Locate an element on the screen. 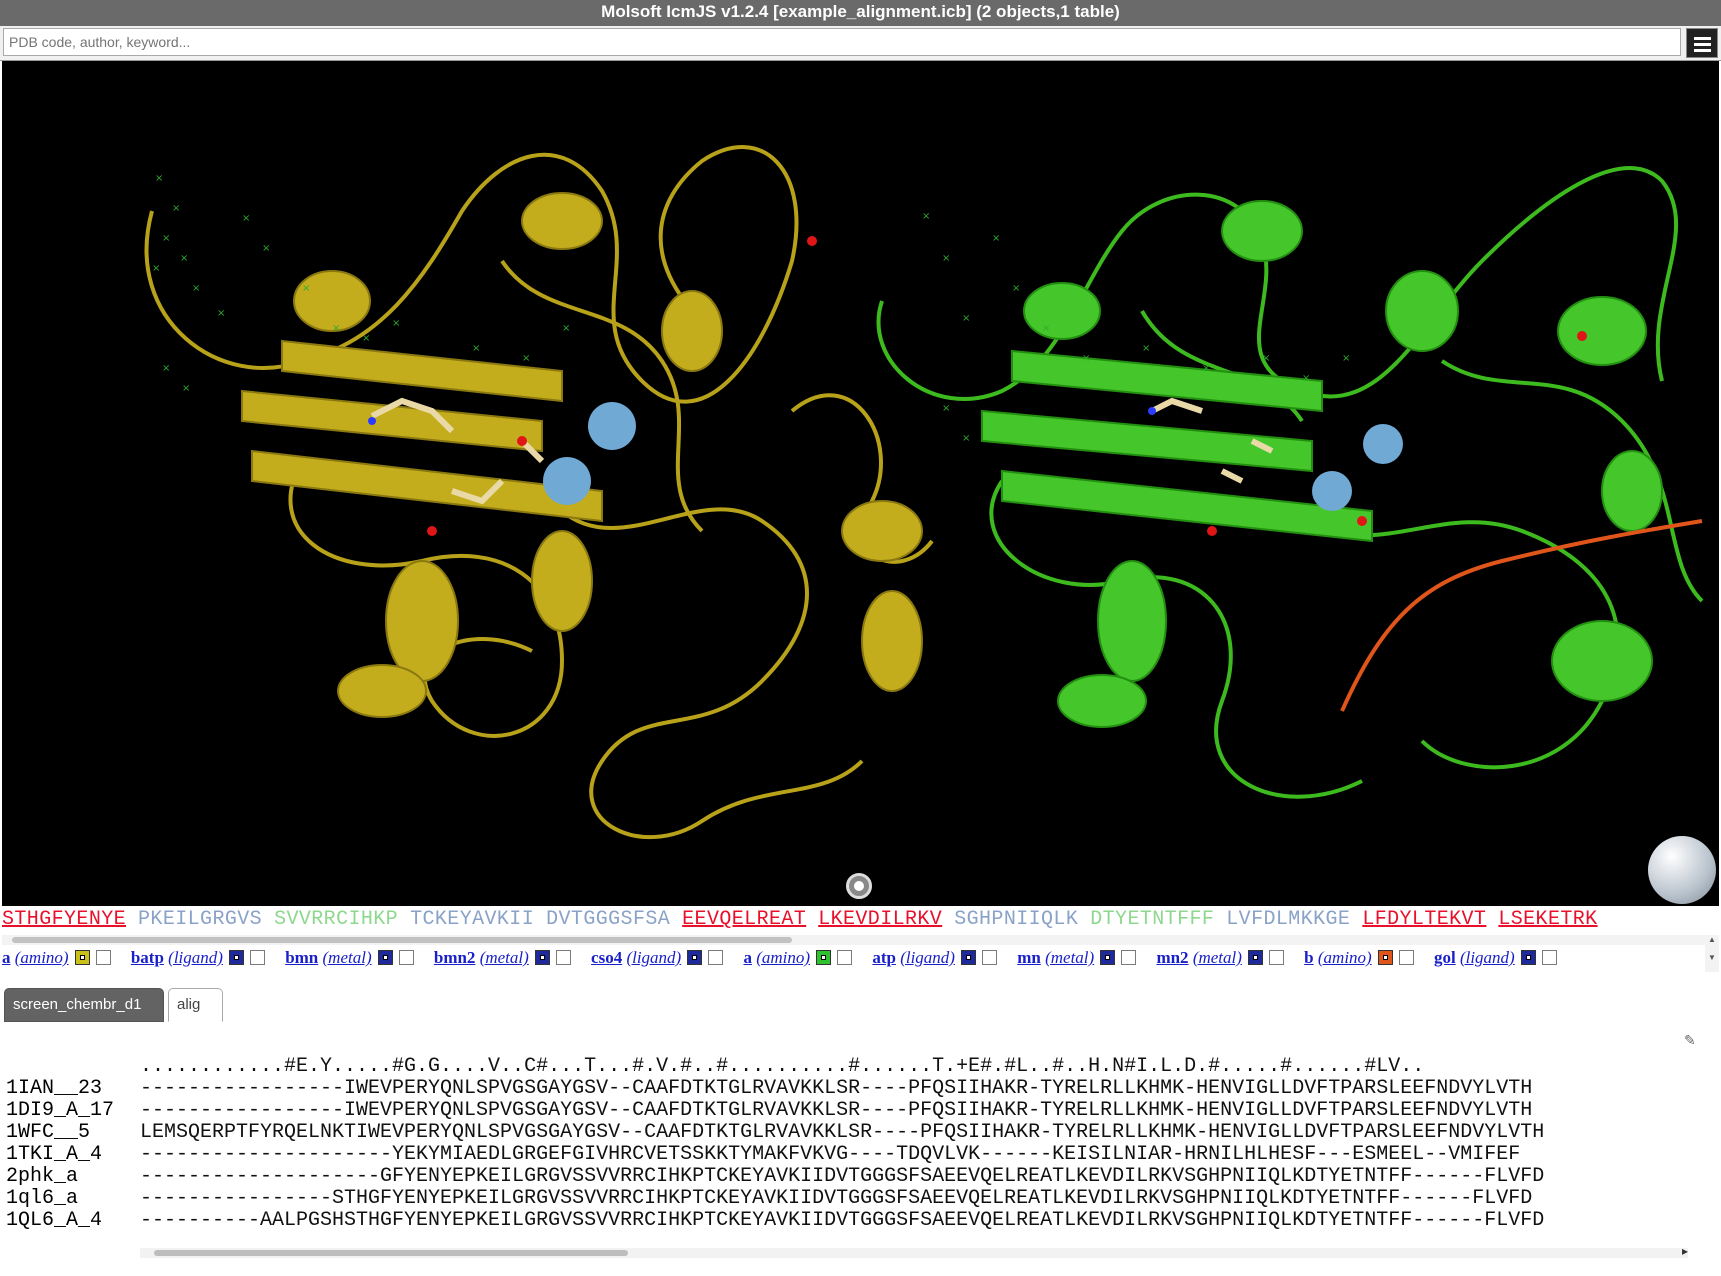 The height and width of the screenshot is (1276, 1721). seq-segment: SGHPNIIQLK is located at coordinates (1016, 919).